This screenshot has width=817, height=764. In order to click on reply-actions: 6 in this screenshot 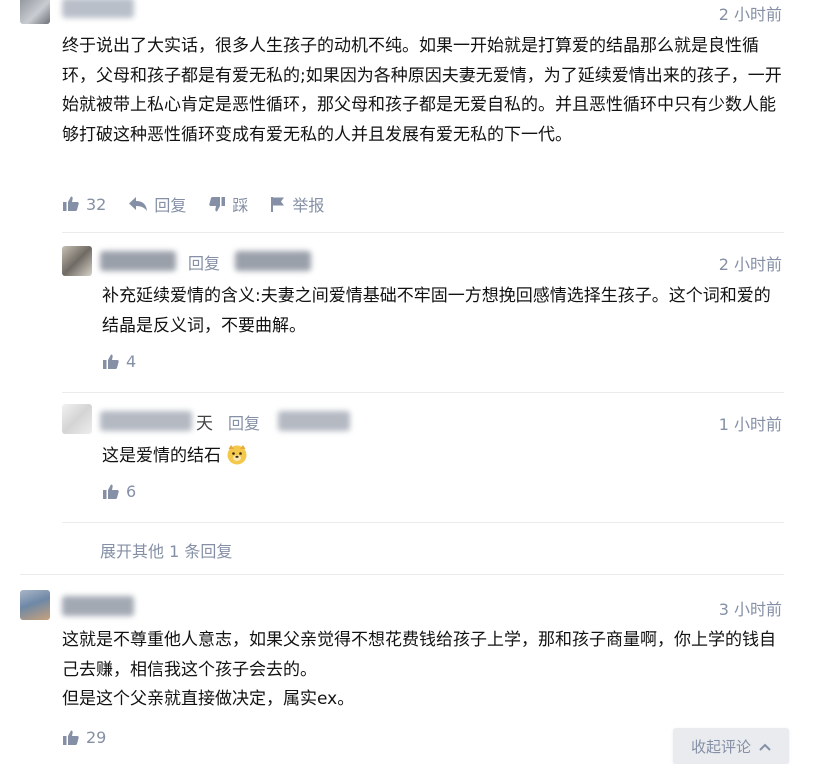, I will do `click(119, 491)`.